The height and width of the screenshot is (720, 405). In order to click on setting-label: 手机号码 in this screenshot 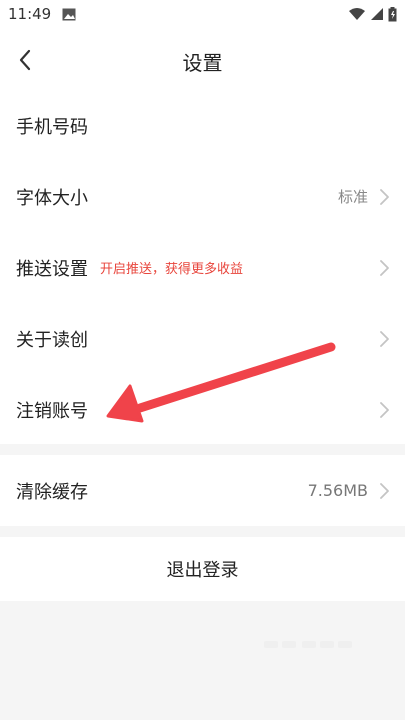, I will do `click(52, 127)`.